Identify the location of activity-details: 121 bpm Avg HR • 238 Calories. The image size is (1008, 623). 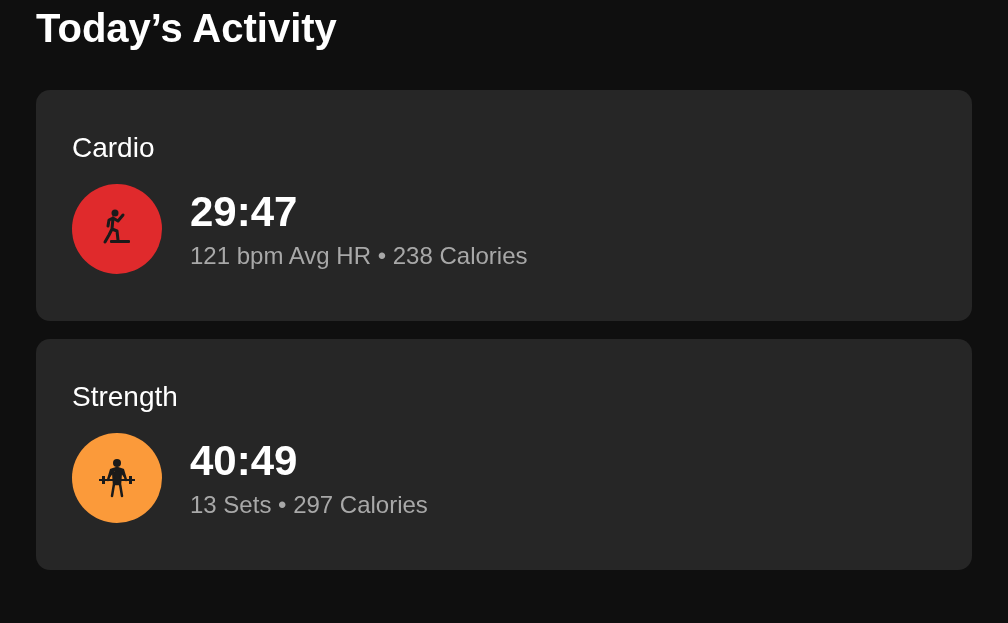
(359, 256).